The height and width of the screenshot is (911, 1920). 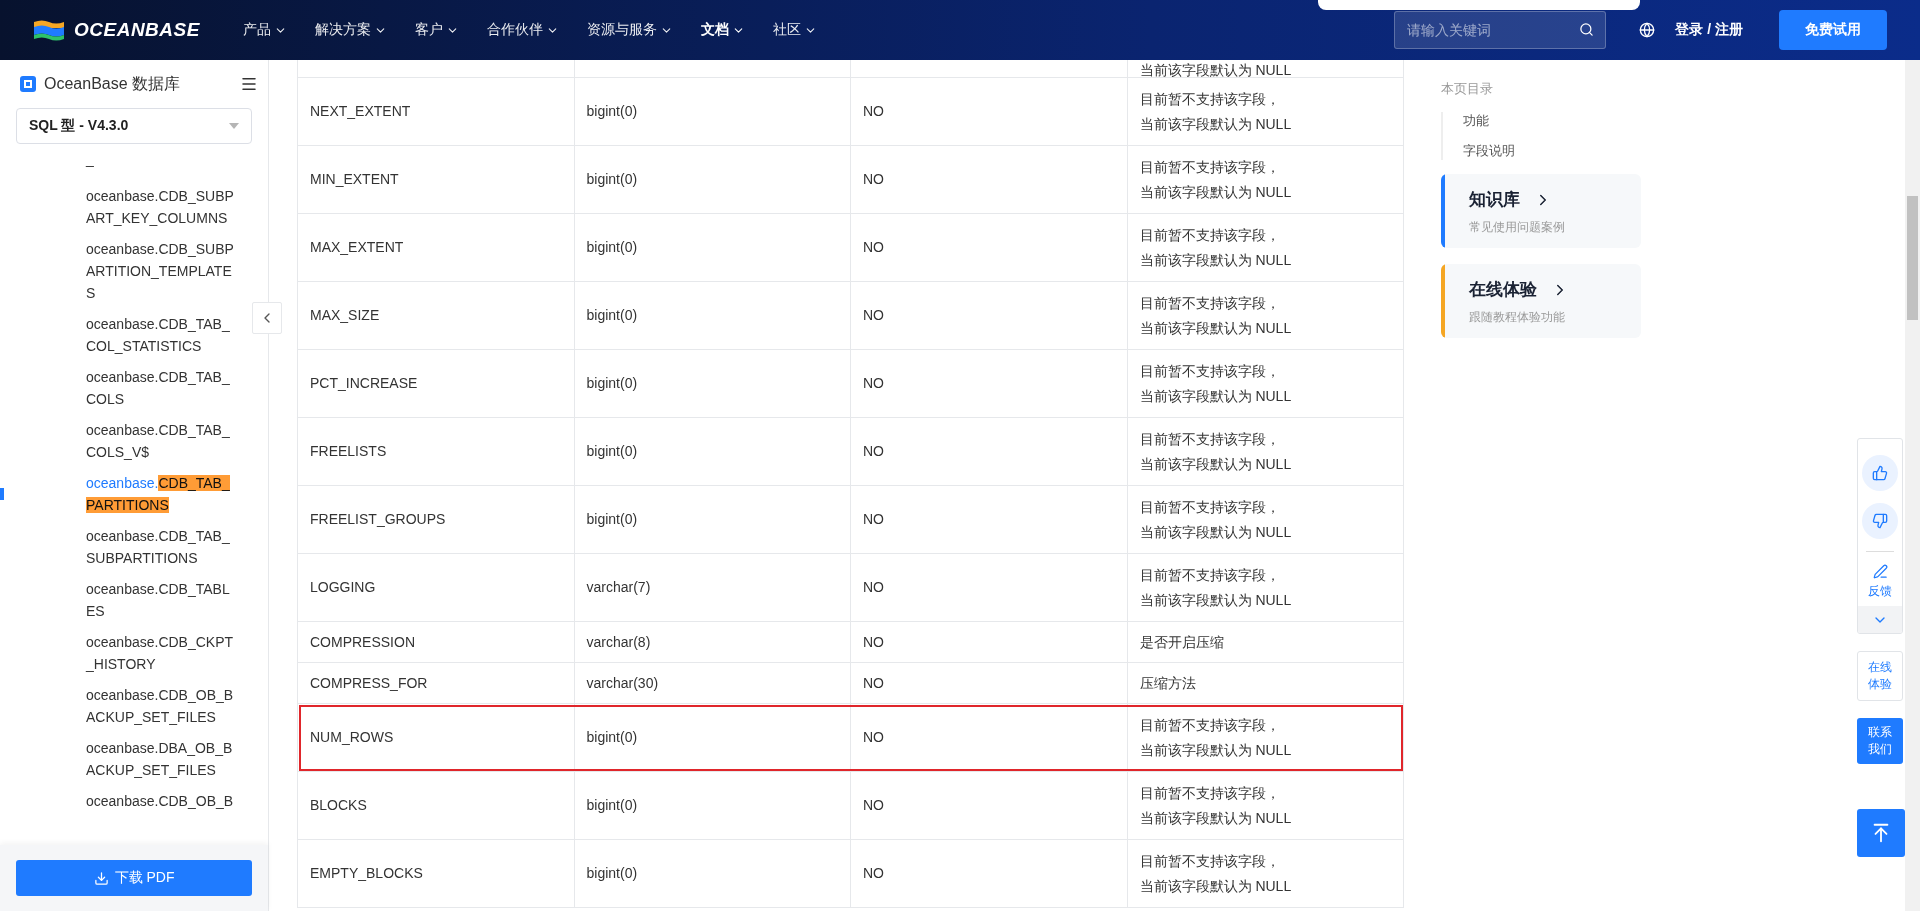 What do you see at coordinates (1709, 30) in the screenshot?
I see `login-link: 登录 / 注册` at bounding box center [1709, 30].